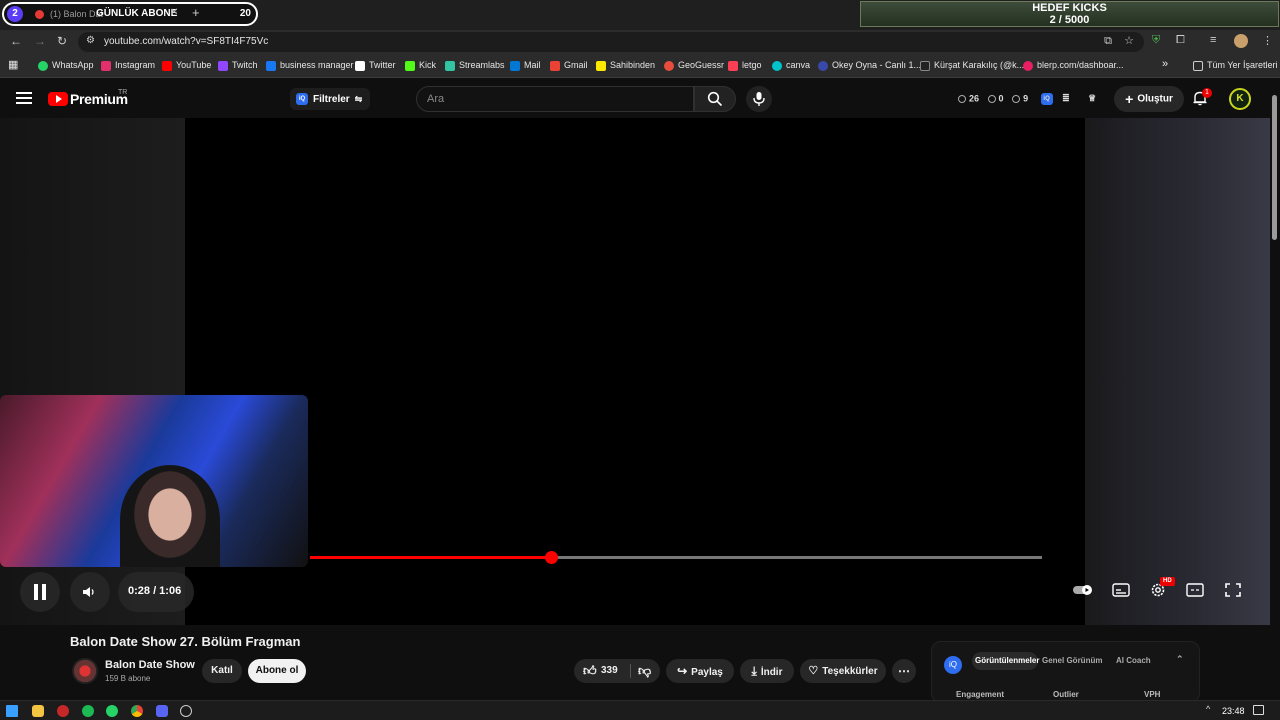 The image size is (1280, 720). What do you see at coordinates (167, 65) in the screenshot?
I see `youtube-icon` at bounding box center [167, 65].